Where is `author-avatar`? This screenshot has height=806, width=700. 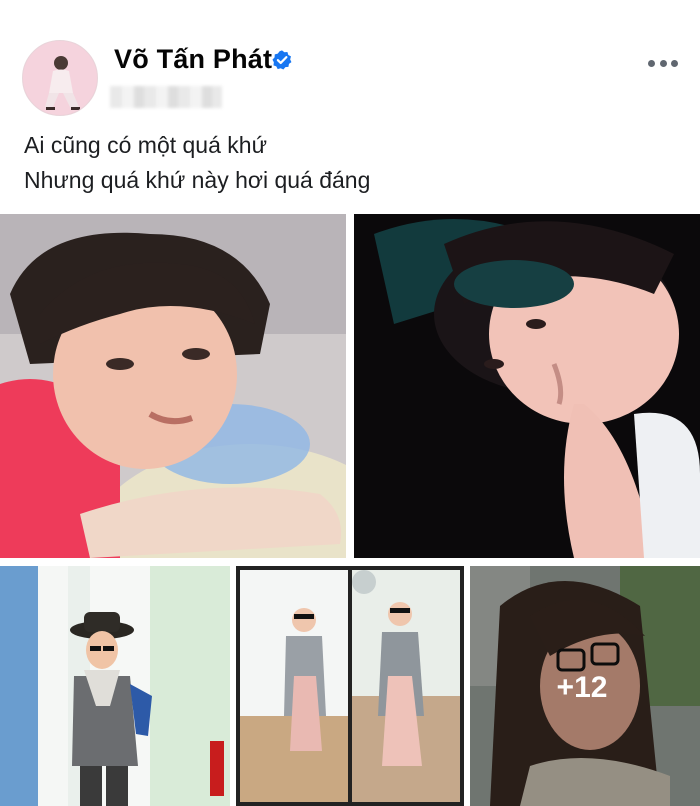 author-avatar is located at coordinates (60, 78).